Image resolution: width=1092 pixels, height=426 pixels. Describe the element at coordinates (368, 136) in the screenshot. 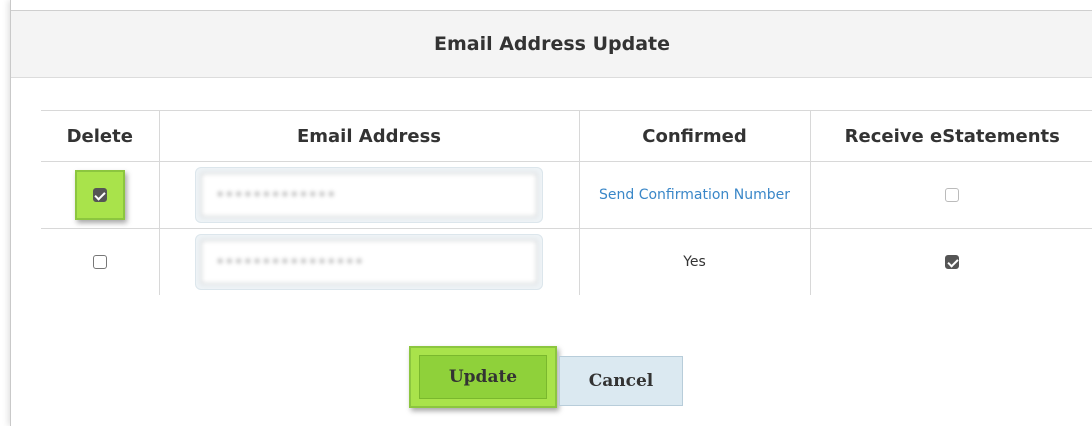

I see `column-header-email: Email Address` at that location.